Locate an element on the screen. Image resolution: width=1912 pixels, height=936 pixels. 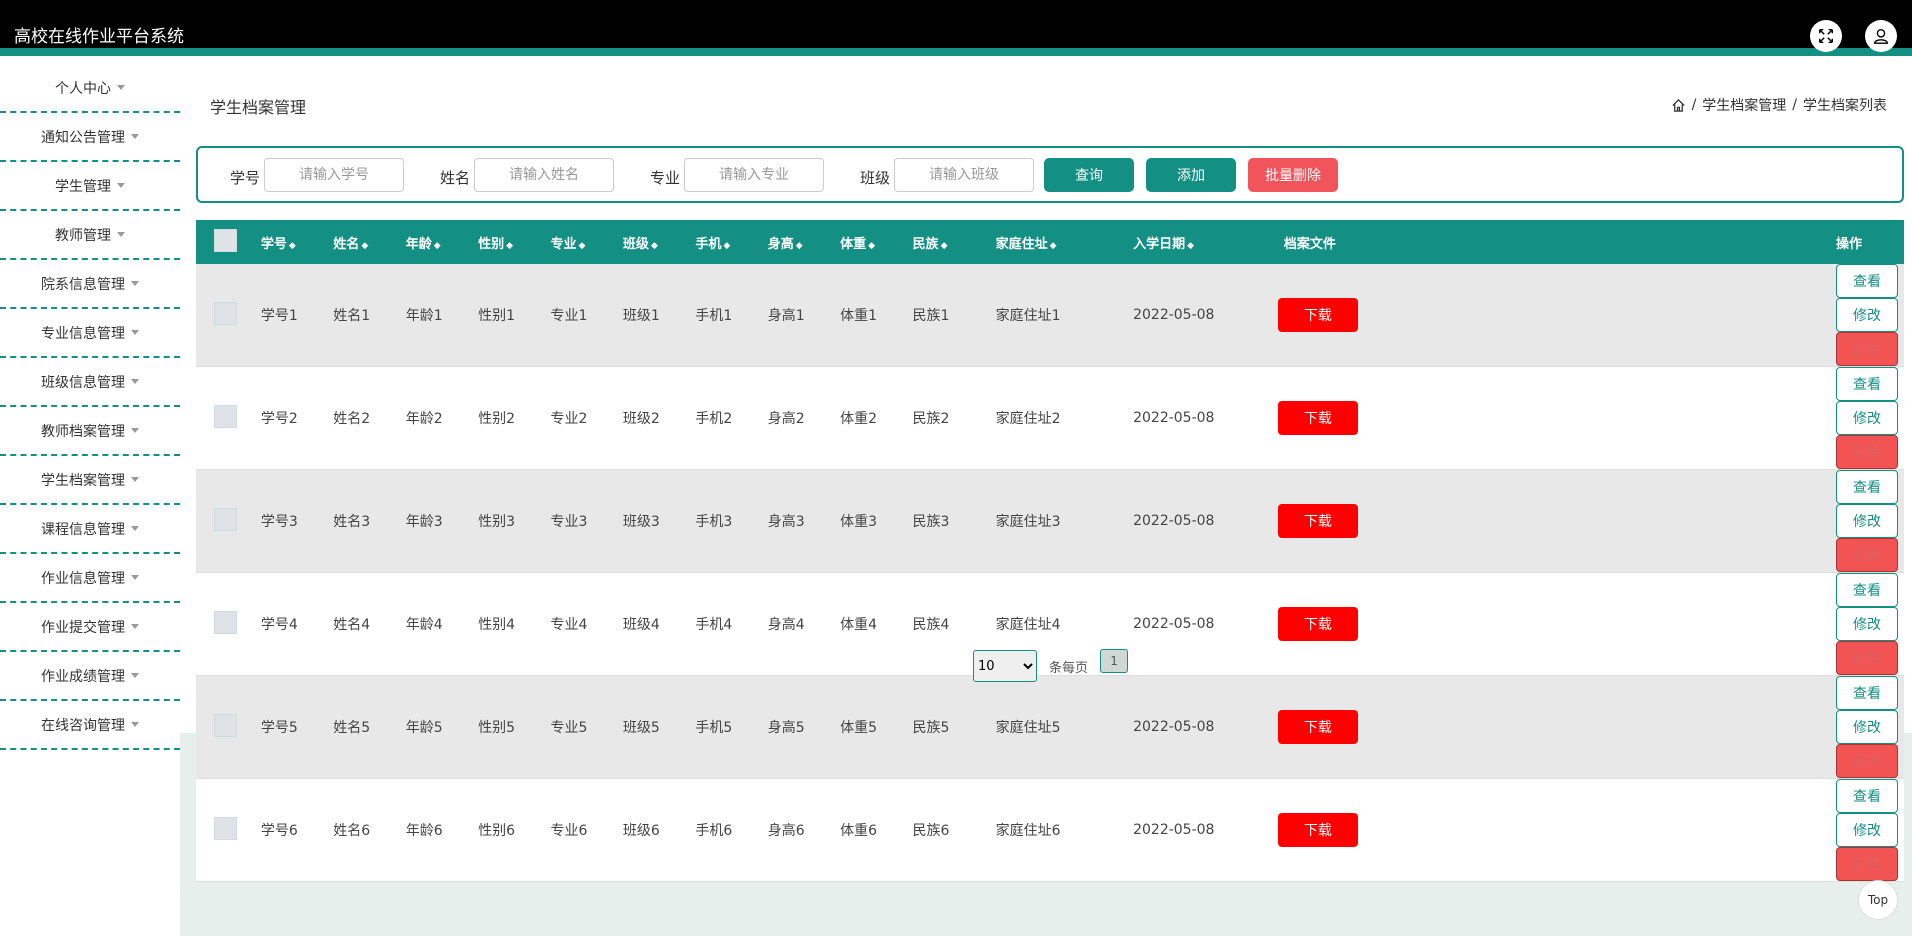
table-cell: 专业5 is located at coordinates (569, 728).